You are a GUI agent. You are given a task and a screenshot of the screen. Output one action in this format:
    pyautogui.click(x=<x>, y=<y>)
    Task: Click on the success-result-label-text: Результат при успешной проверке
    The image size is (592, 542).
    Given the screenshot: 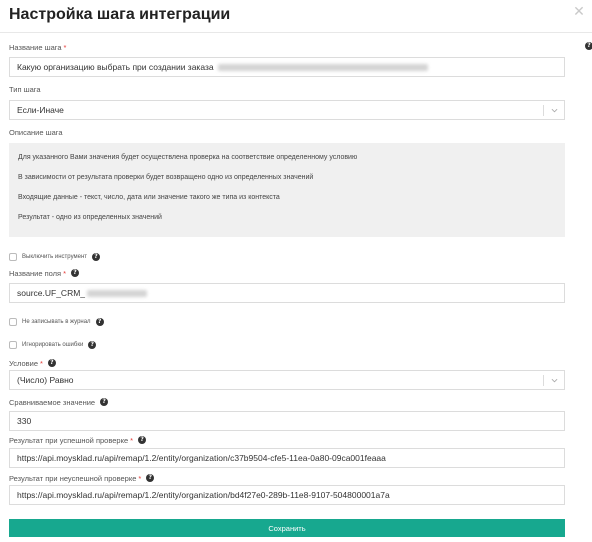 What is the action you would take?
    pyautogui.click(x=69, y=440)
    